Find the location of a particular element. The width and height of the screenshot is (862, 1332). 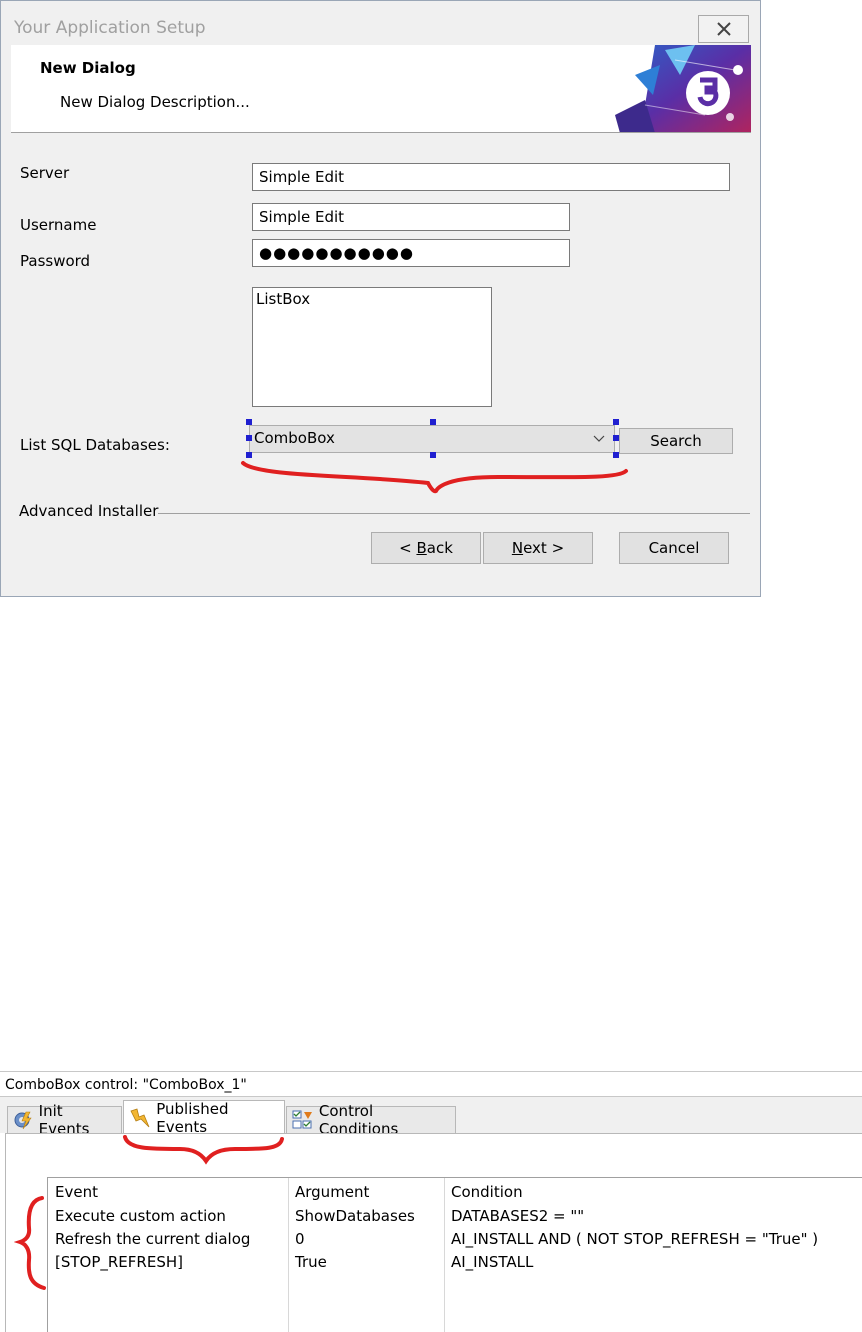

footer-label: Advanced Installer is located at coordinates (89, 511).